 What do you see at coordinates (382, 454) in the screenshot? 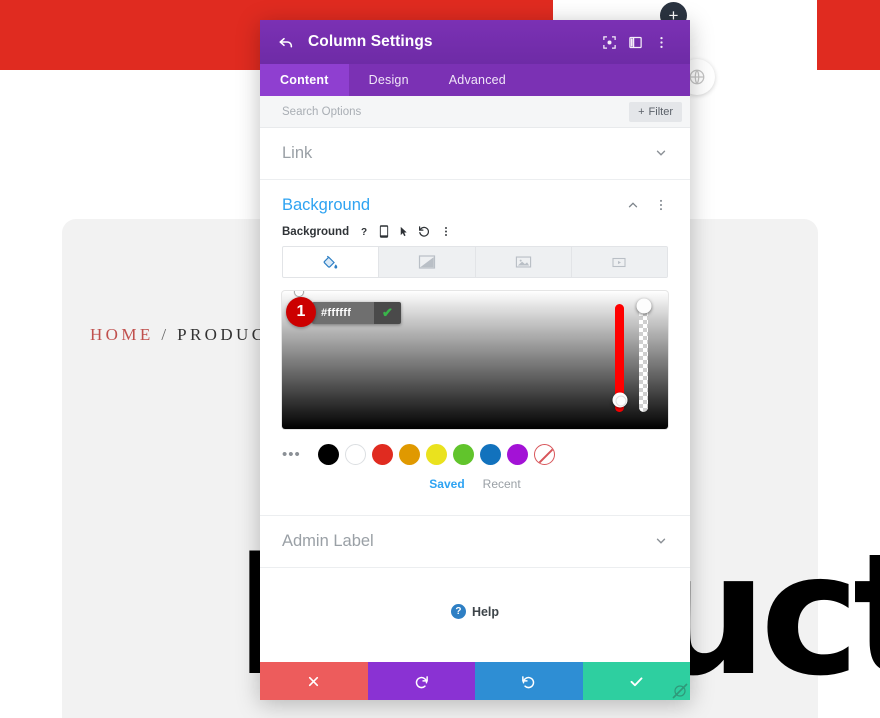
I see `swatch-red` at bounding box center [382, 454].